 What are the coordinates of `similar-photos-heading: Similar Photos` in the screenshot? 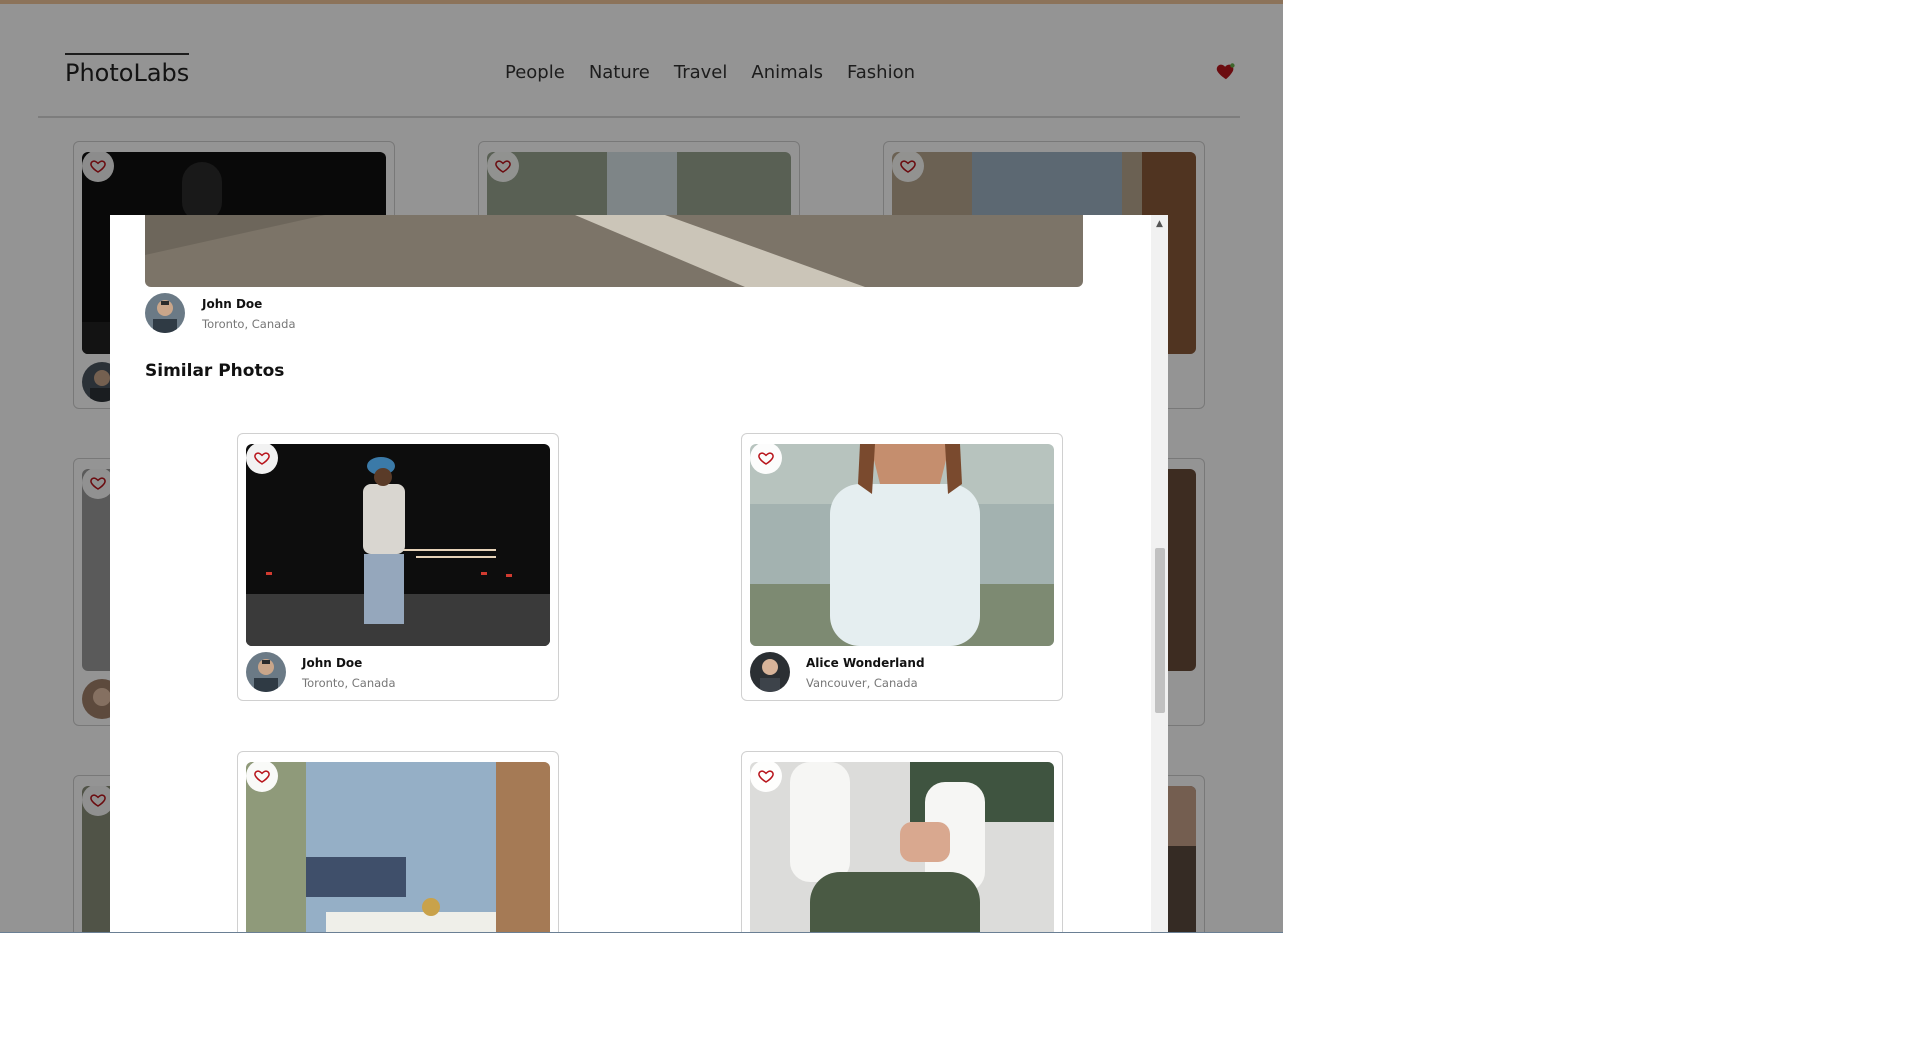 It's located at (215, 371).